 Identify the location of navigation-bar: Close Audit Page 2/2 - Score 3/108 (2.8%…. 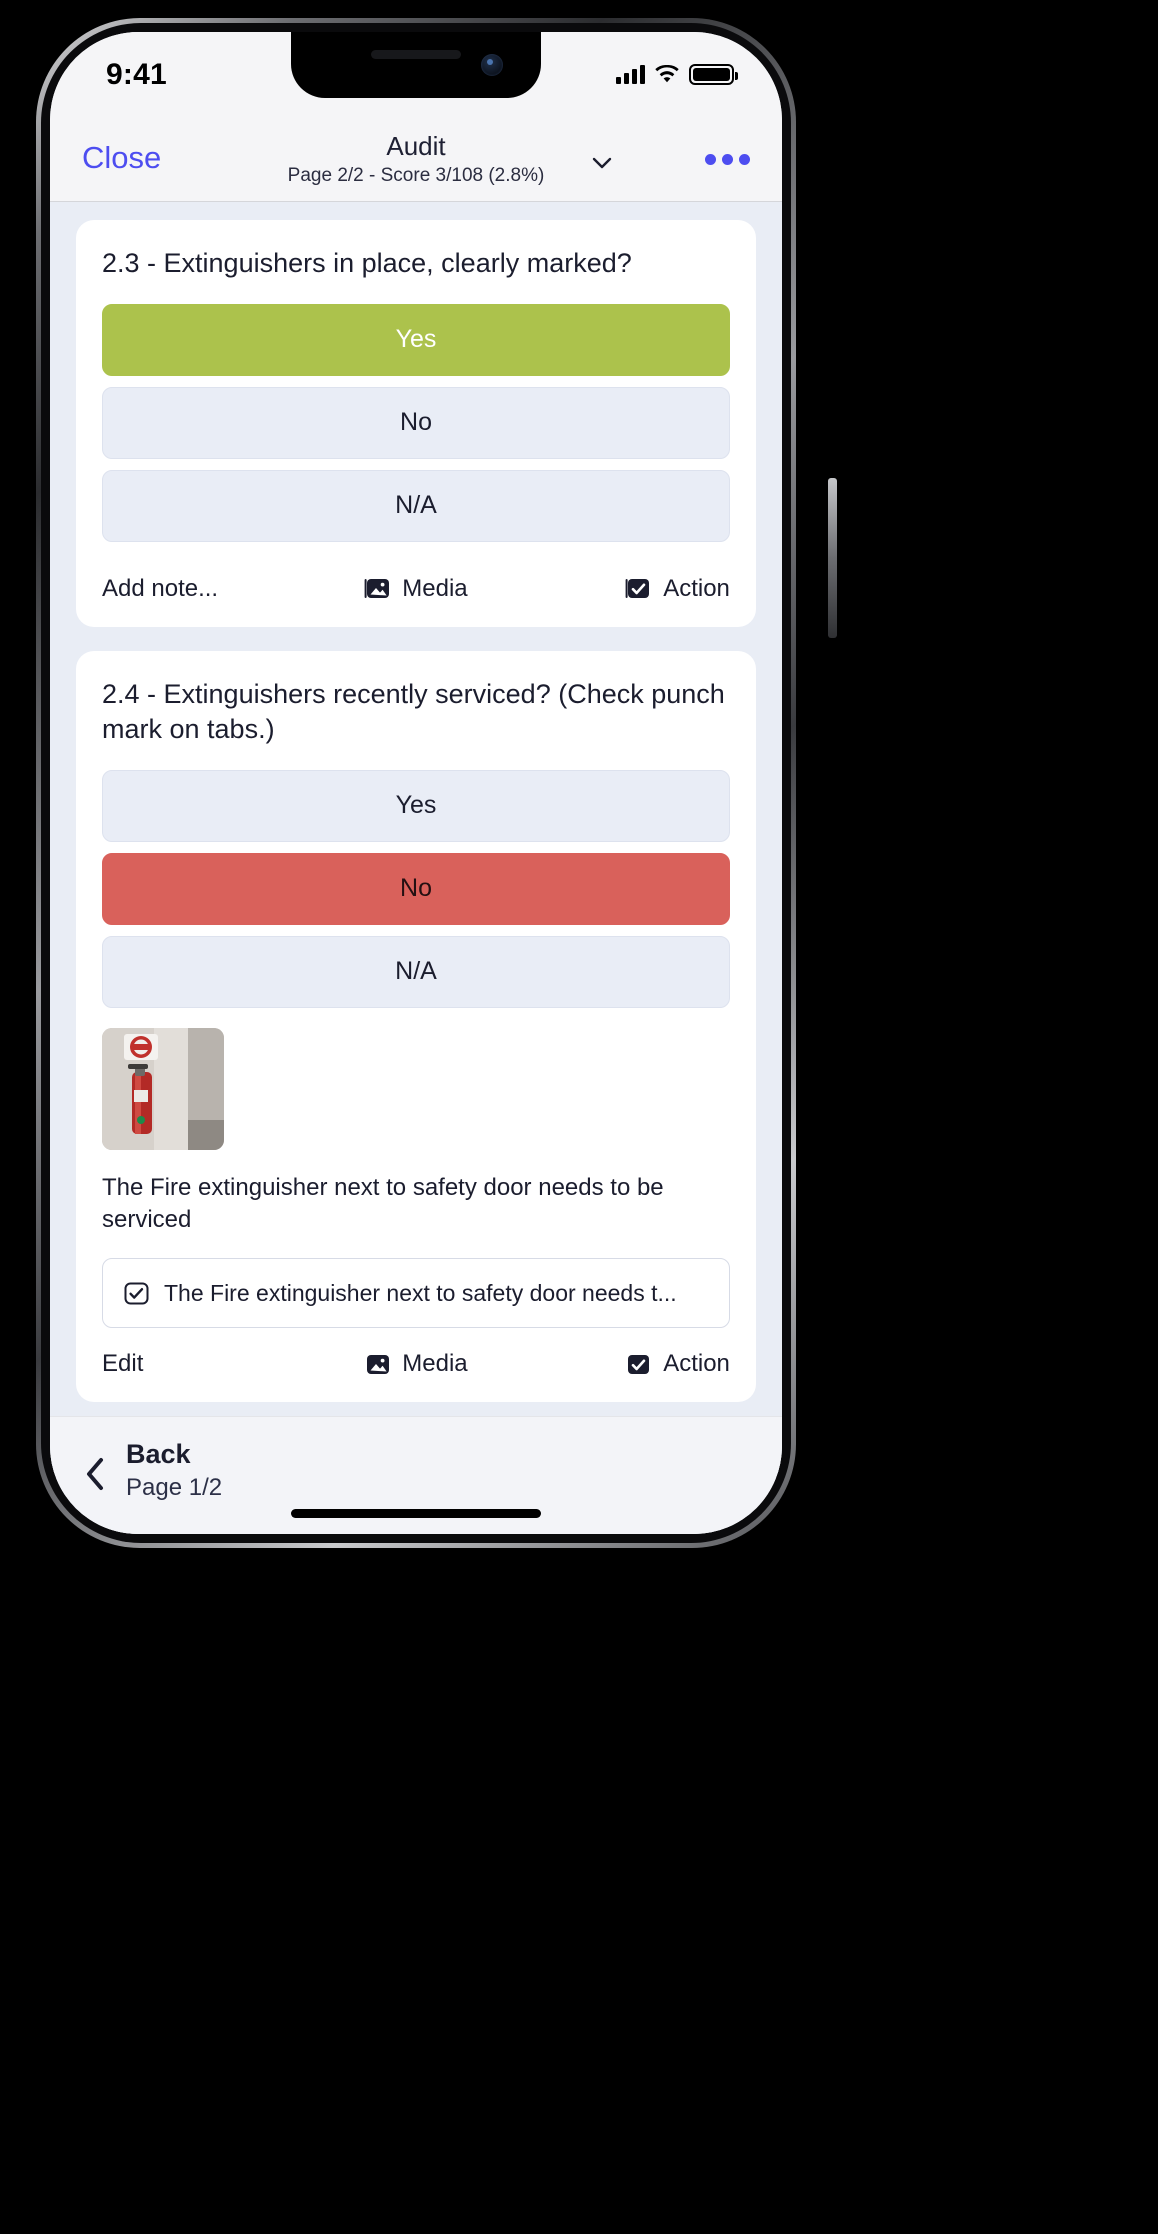
(416, 164).